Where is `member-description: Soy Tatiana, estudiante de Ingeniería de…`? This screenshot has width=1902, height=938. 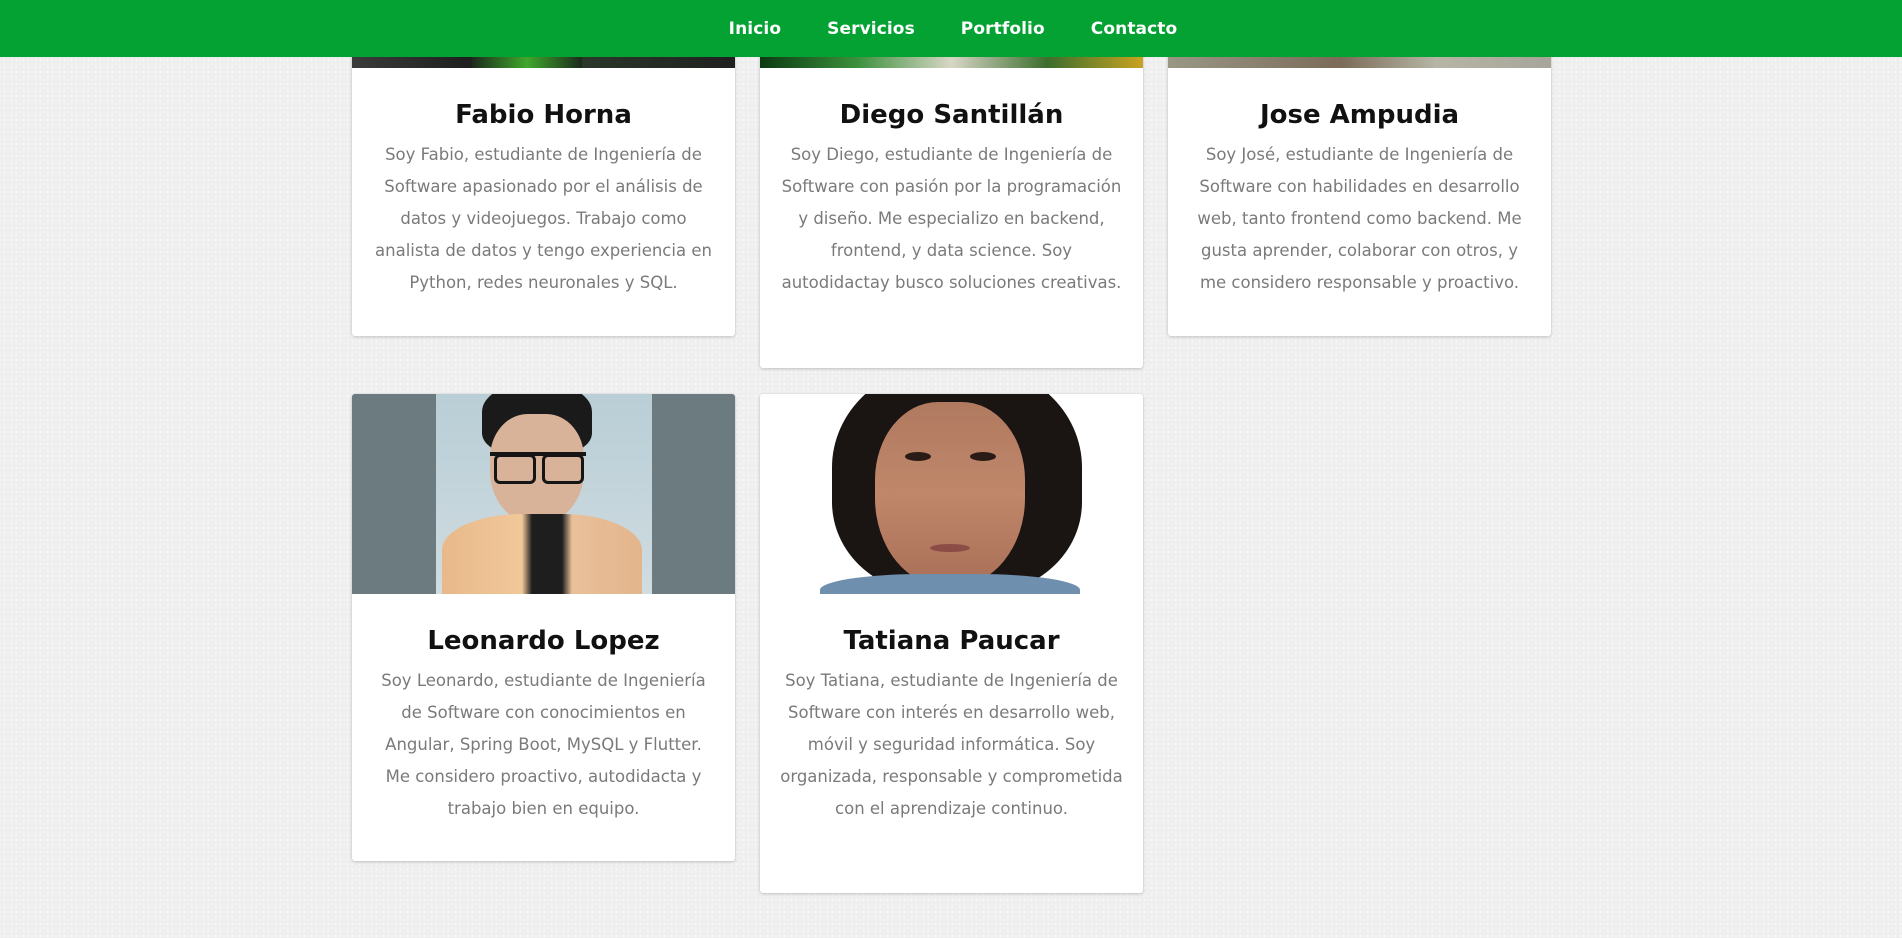
member-description: Soy Tatiana, estudiante de Ingeniería de… is located at coordinates (951, 744).